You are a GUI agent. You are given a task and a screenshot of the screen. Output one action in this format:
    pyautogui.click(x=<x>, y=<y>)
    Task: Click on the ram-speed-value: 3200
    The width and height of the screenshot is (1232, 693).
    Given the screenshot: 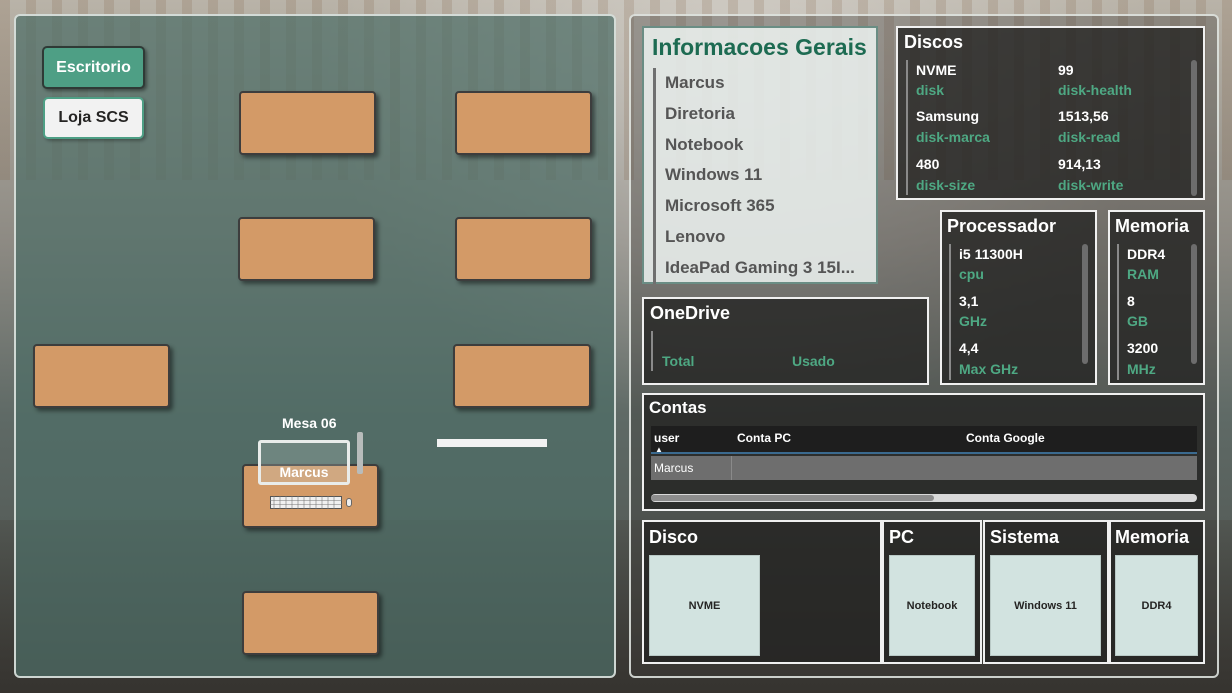 What is the action you would take?
    pyautogui.click(x=1143, y=348)
    